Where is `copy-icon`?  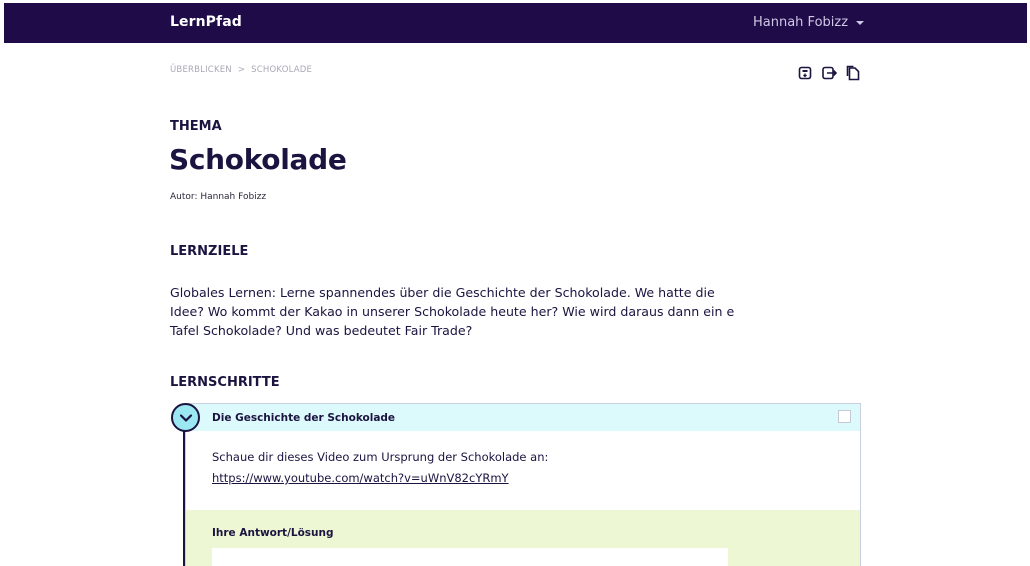 copy-icon is located at coordinates (853, 73).